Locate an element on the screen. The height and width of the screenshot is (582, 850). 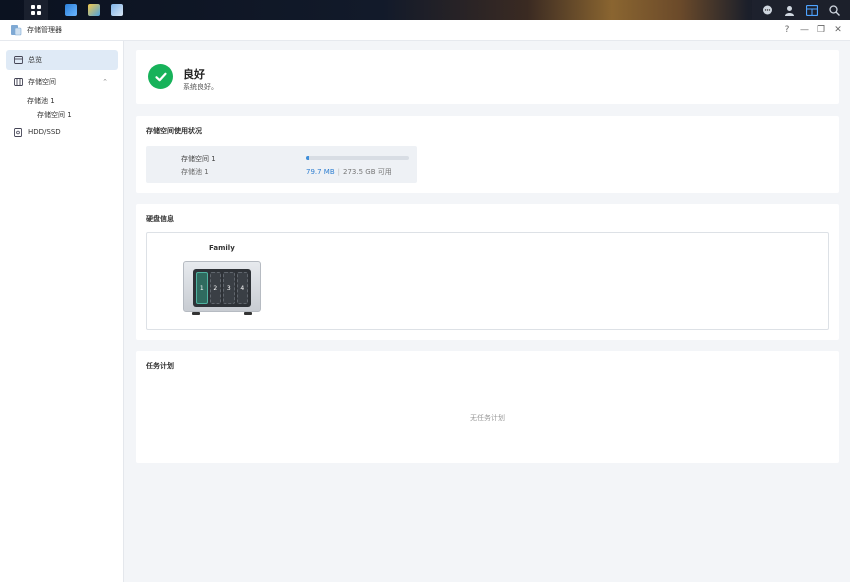
photo-app-icon is located at coordinates (94, 10).